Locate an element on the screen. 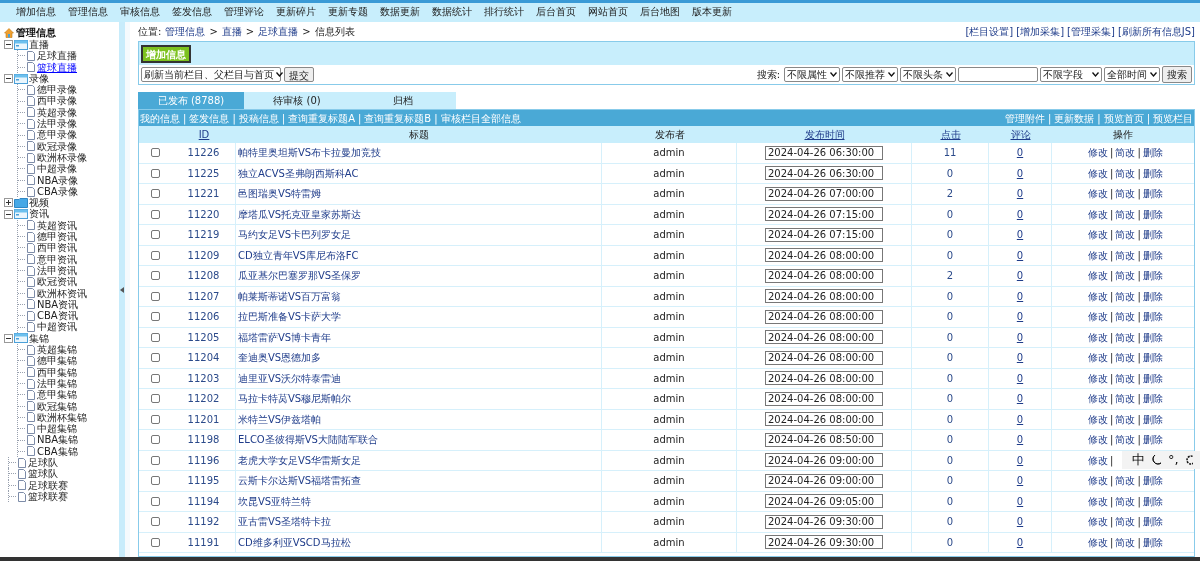  tree-item: 足球联赛 is located at coordinates (48, 485).